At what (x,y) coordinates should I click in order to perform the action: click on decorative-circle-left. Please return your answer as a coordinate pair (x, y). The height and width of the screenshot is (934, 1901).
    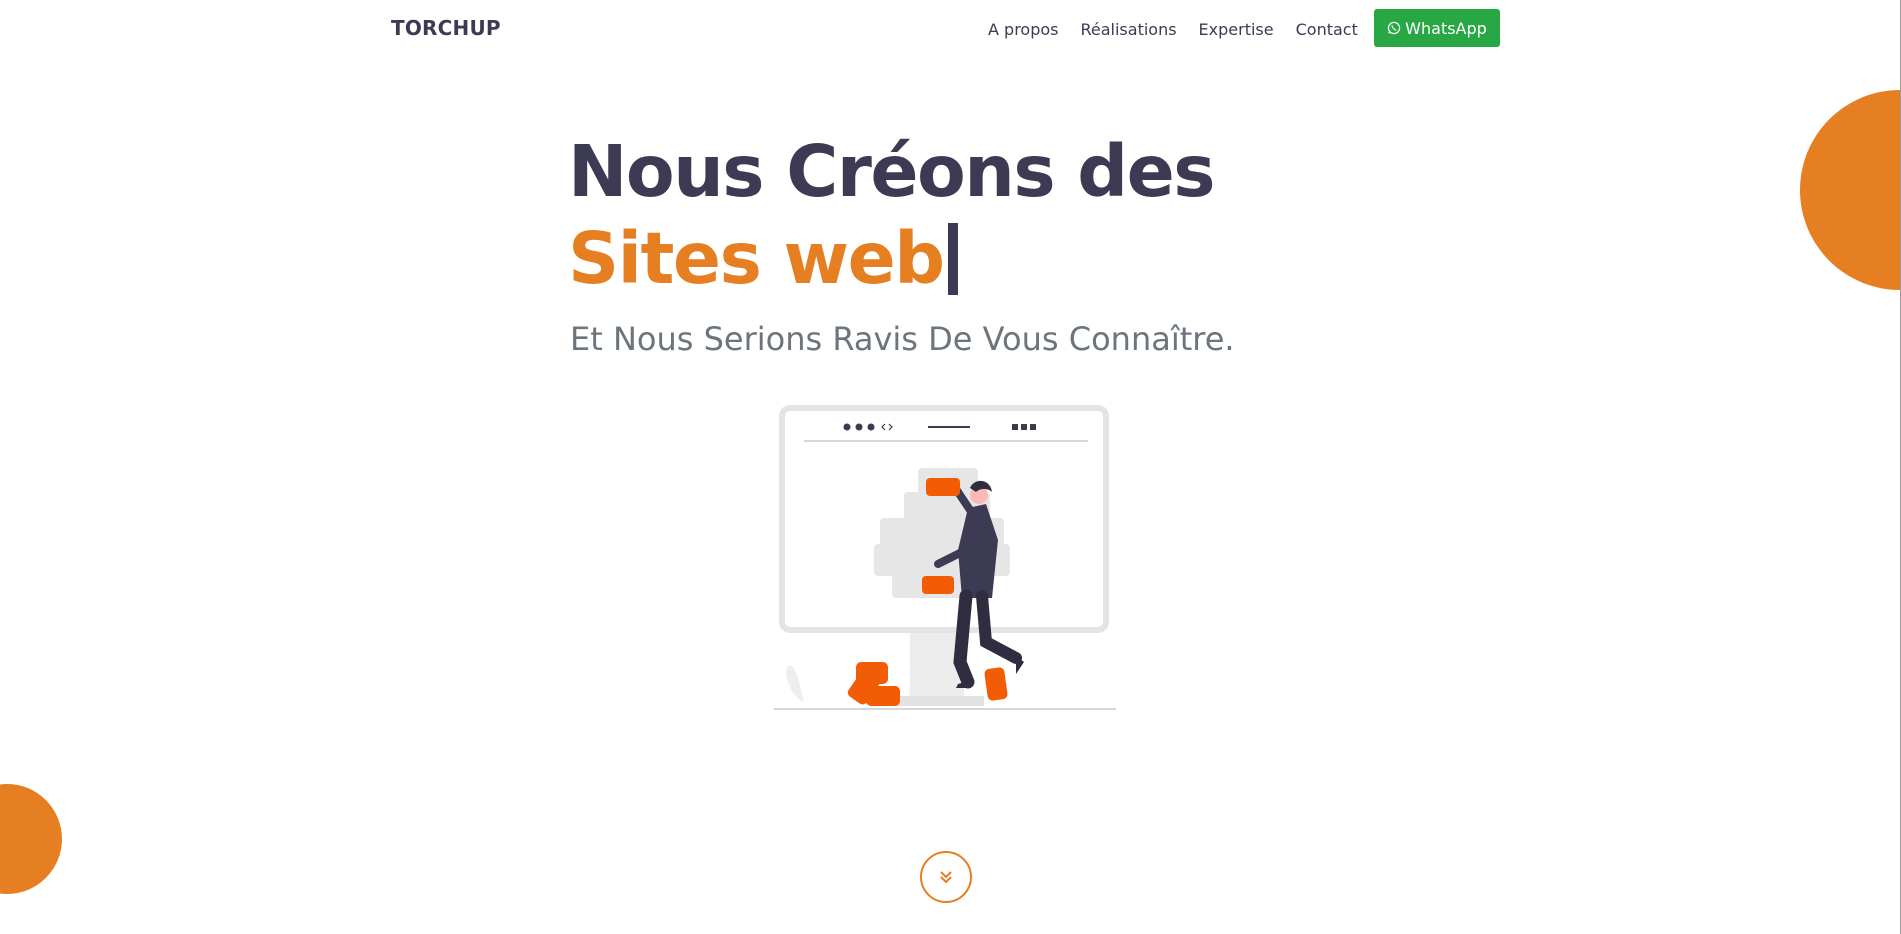
    Looking at the image, I should click on (31, 839).